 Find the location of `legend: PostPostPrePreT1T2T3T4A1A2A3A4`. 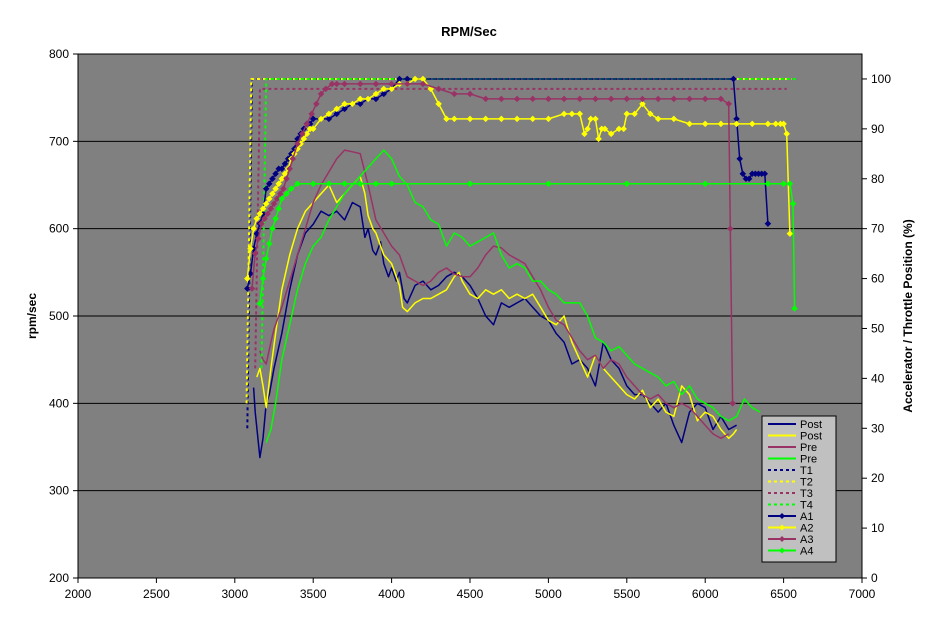

legend: PostPostPrePreT1T2T3T4A1A2A3A4 is located at coordinates (799, 489).